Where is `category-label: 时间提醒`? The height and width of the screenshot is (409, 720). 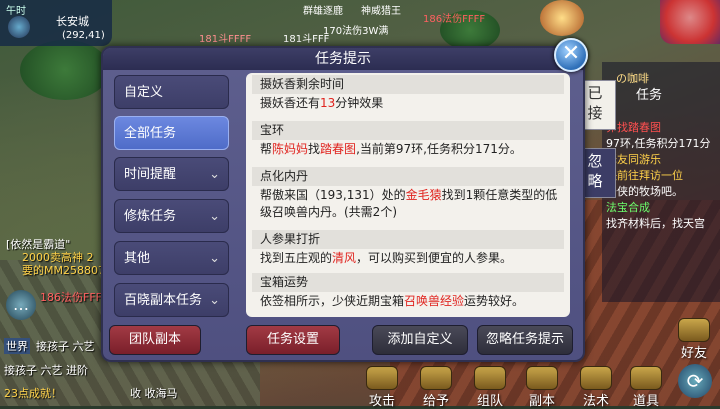
category-label: 时间提醒 is located at coordinates (150, 174).